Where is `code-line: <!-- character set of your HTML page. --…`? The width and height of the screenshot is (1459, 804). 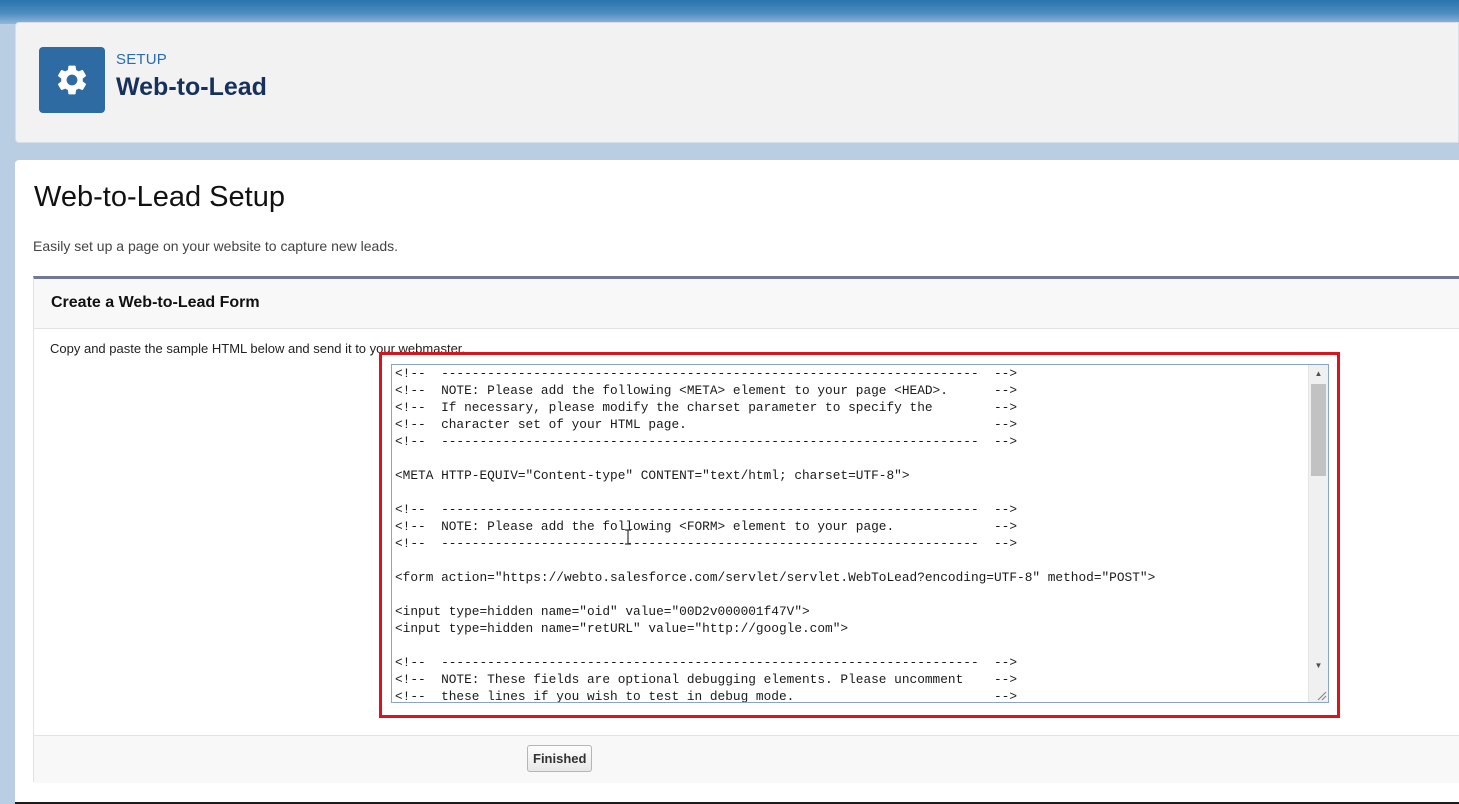 code-line: <!-- character set of your HTML page. --… is located at coordinates (706, 424).